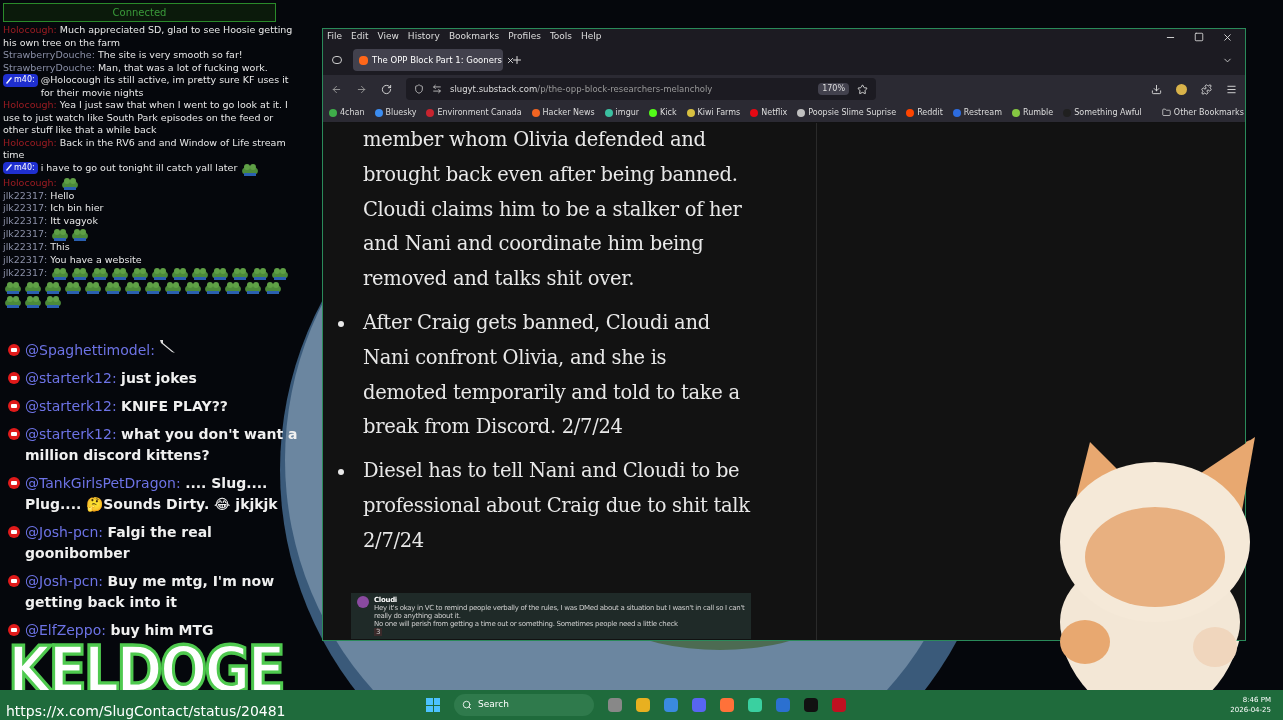 This screenshot has width=1283, height=720. Describe the element at coordinates (119, 630) in the screenshot. I see `chat-message: @ElfZeppo: buy him MTG` at that location.